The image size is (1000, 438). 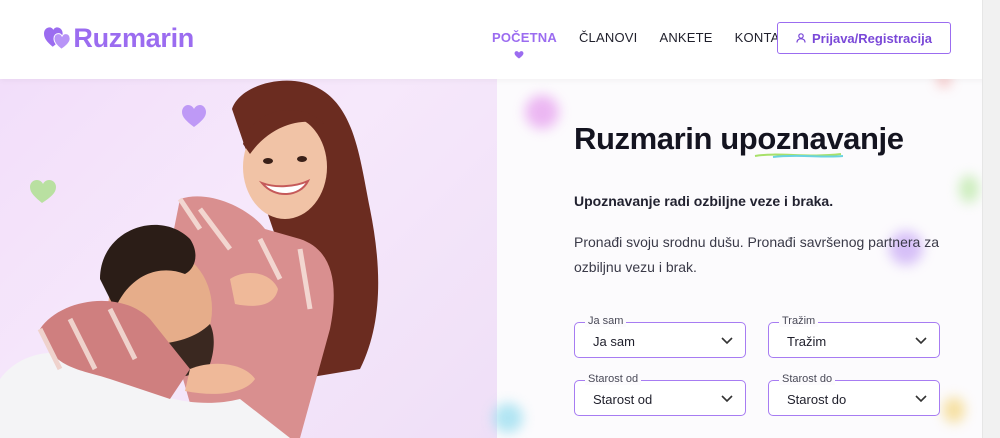 I want to click on trazim-select: Tražim Tražim, so click(x=854, y=336).